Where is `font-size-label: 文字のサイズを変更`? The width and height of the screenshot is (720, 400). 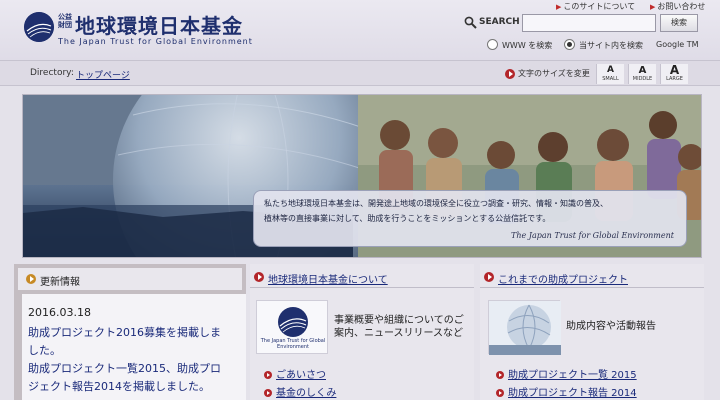 font-size-label: 文字のサイズを変更 is located at coordinates (554, 73).